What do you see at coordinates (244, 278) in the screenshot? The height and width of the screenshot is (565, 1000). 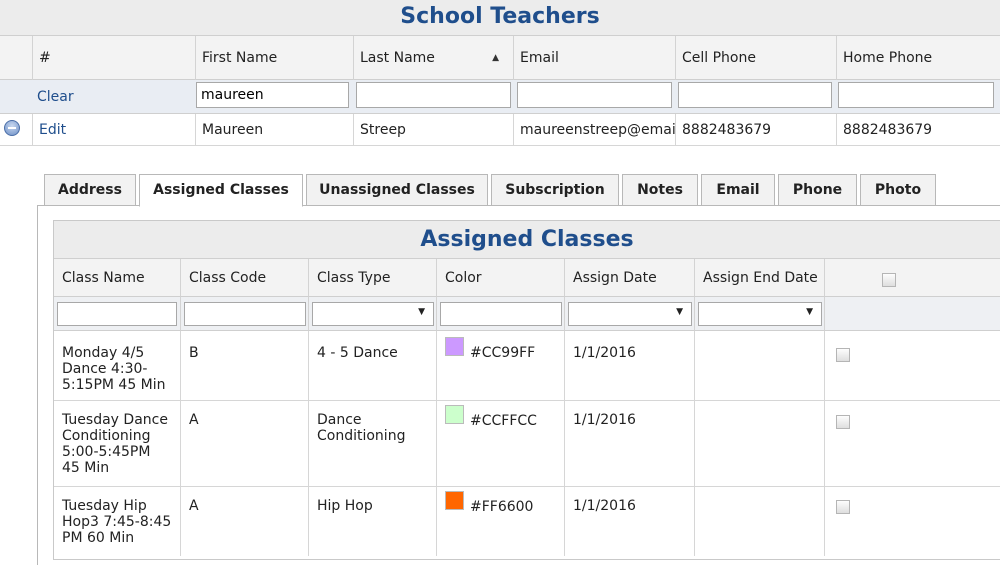 I see `column-header-class-code: Class Code` at bounding box center [244, 278].